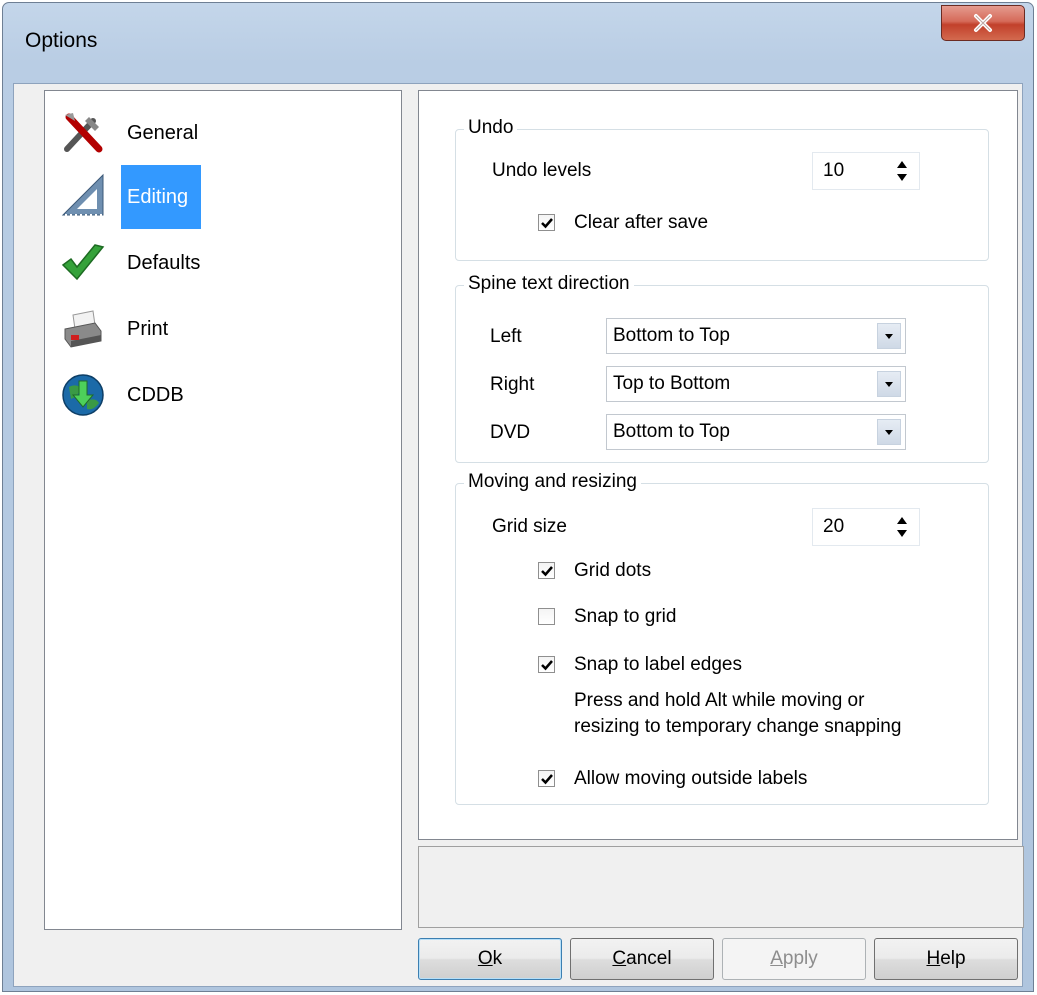 The height and width of the screenshot is (995, 1037). I want to click on apply-button: Apply, so click(794, 959).